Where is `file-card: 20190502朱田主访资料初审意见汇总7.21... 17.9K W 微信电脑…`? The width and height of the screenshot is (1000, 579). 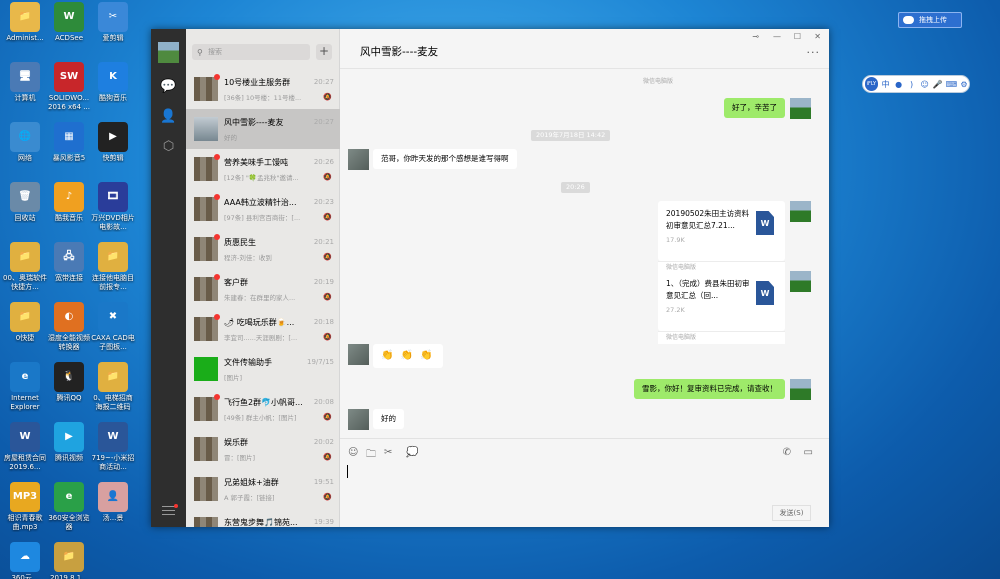
file-card: 20190502朱田主访资料初审意见汇总7.21... 17.9K W 微信电脑… is located at coordinates (721, 237).